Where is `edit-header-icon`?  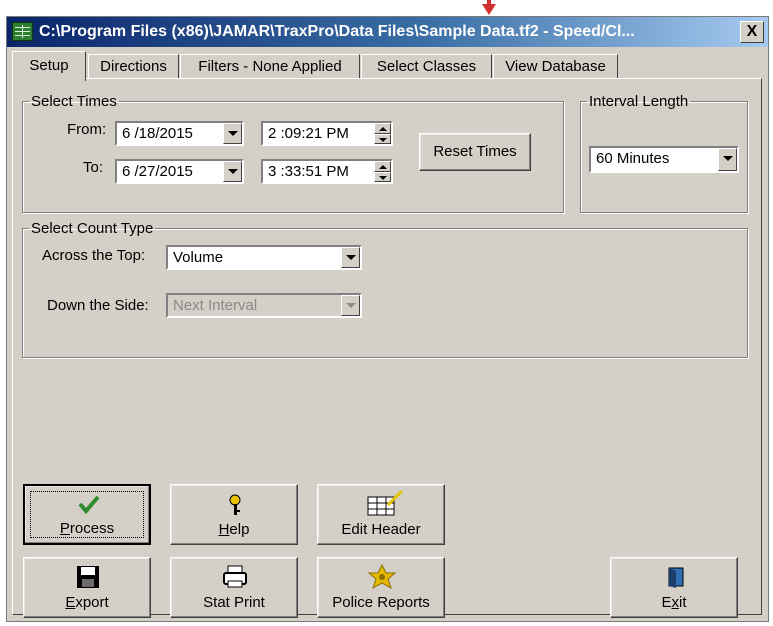
edit-header-icon is located at coordinates (381, 503).